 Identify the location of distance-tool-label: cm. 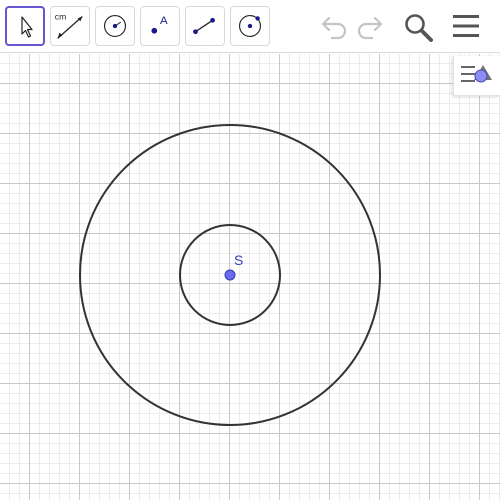
(60, 16).